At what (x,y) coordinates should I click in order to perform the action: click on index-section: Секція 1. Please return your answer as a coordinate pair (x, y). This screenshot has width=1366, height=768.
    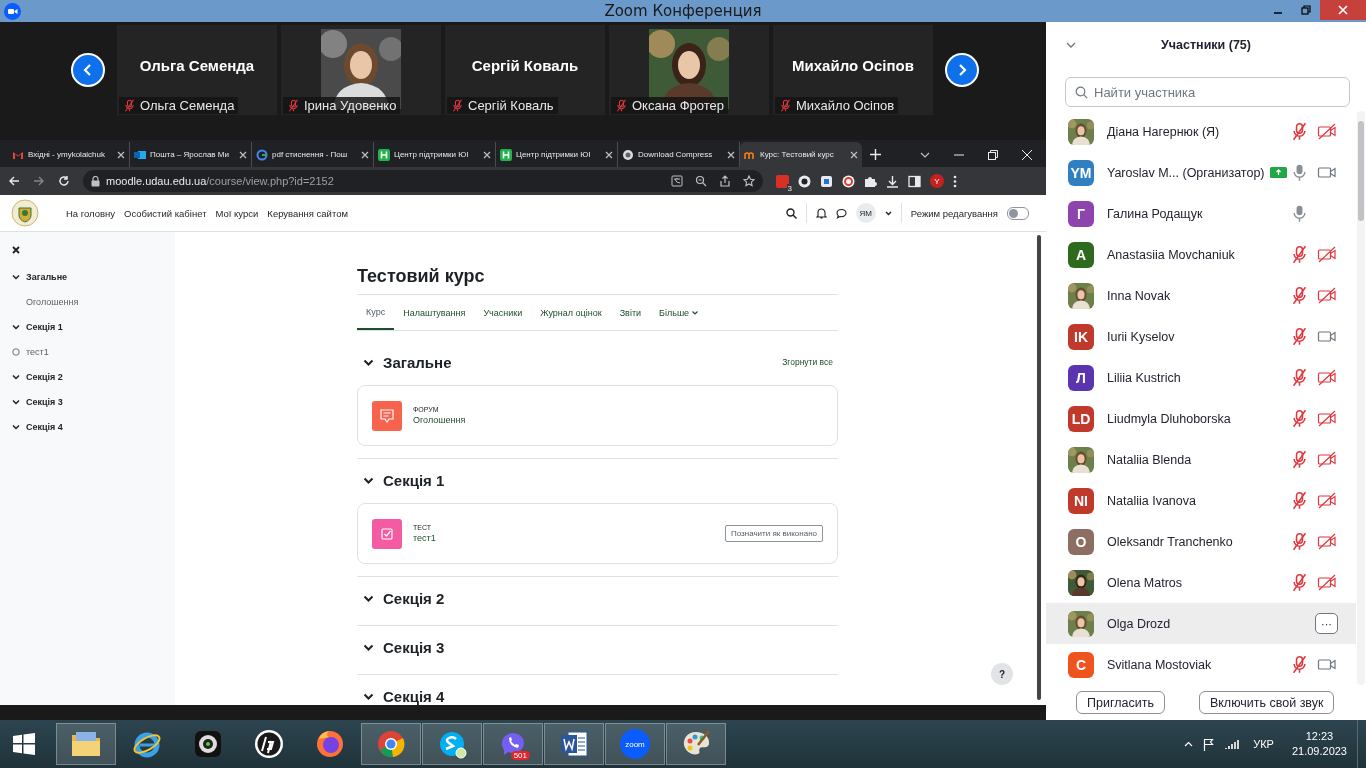
    Looking at the image, I should click on (93, 326).